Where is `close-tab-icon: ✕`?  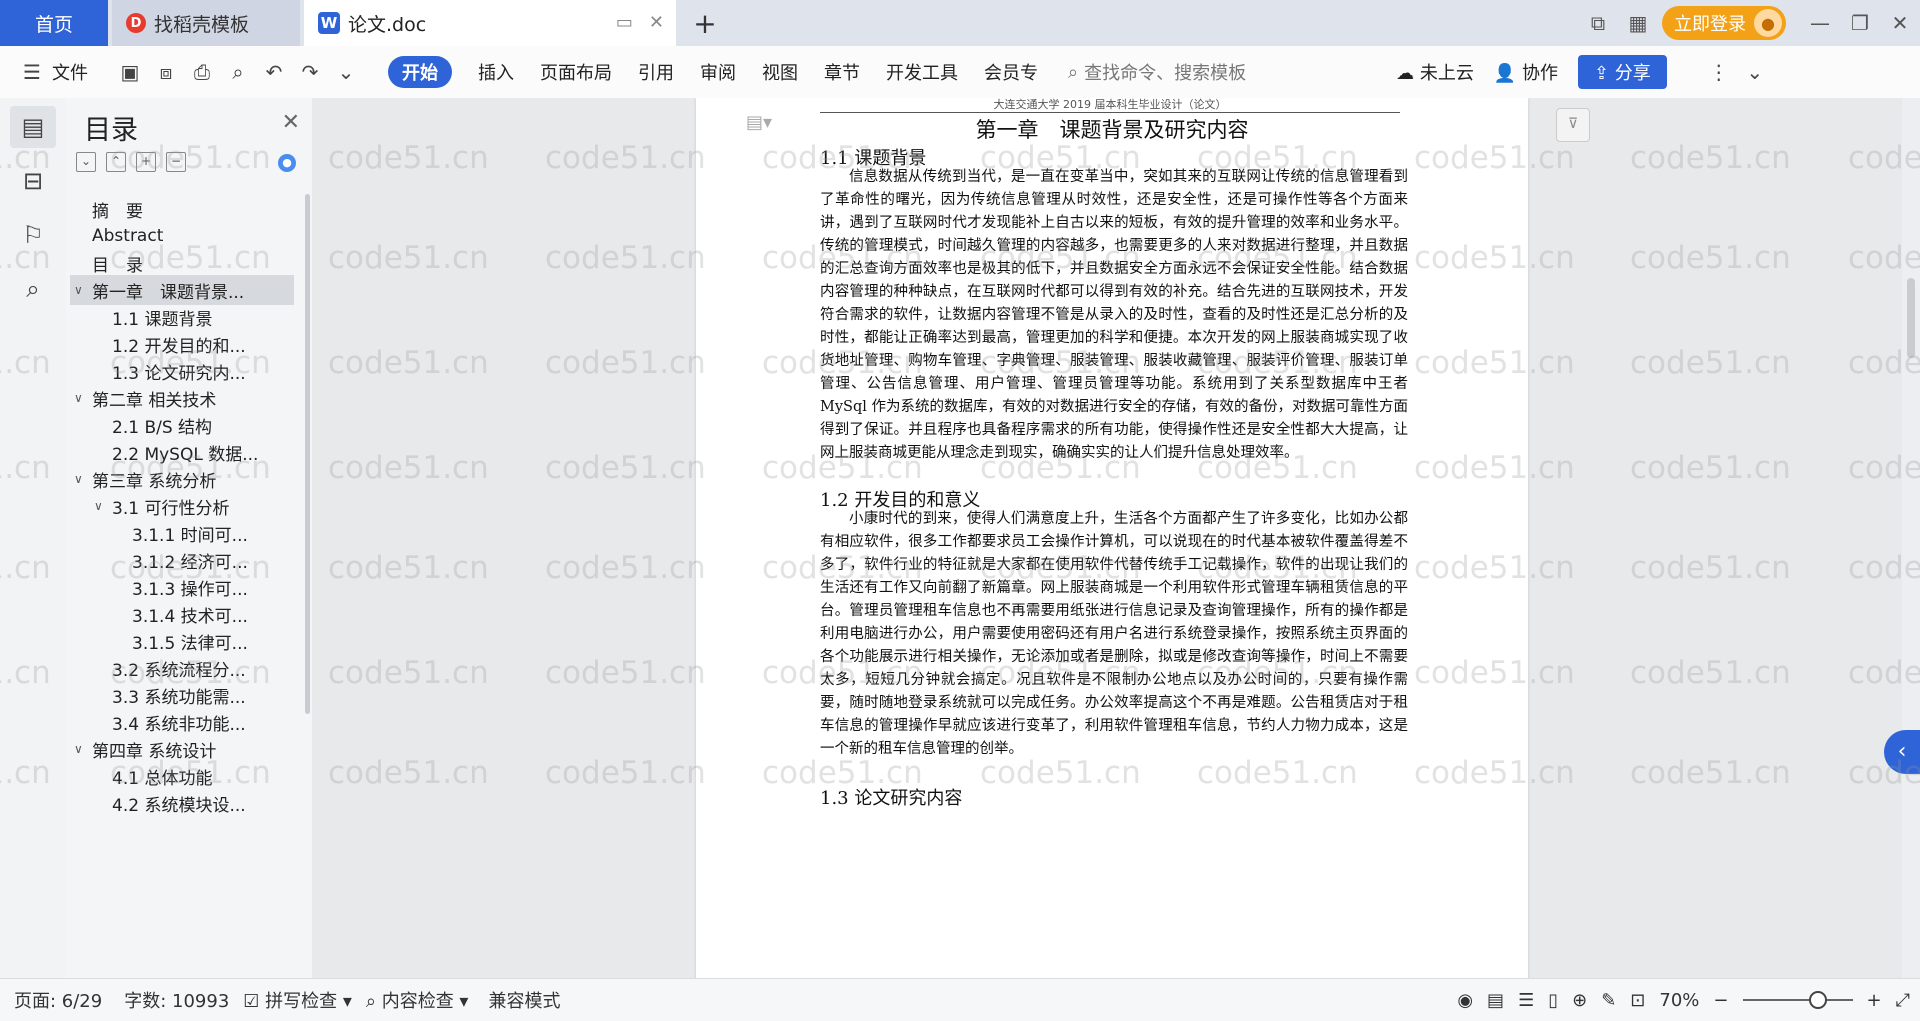 close-tab-icon: ✕ is located at coordinates (656, 22).